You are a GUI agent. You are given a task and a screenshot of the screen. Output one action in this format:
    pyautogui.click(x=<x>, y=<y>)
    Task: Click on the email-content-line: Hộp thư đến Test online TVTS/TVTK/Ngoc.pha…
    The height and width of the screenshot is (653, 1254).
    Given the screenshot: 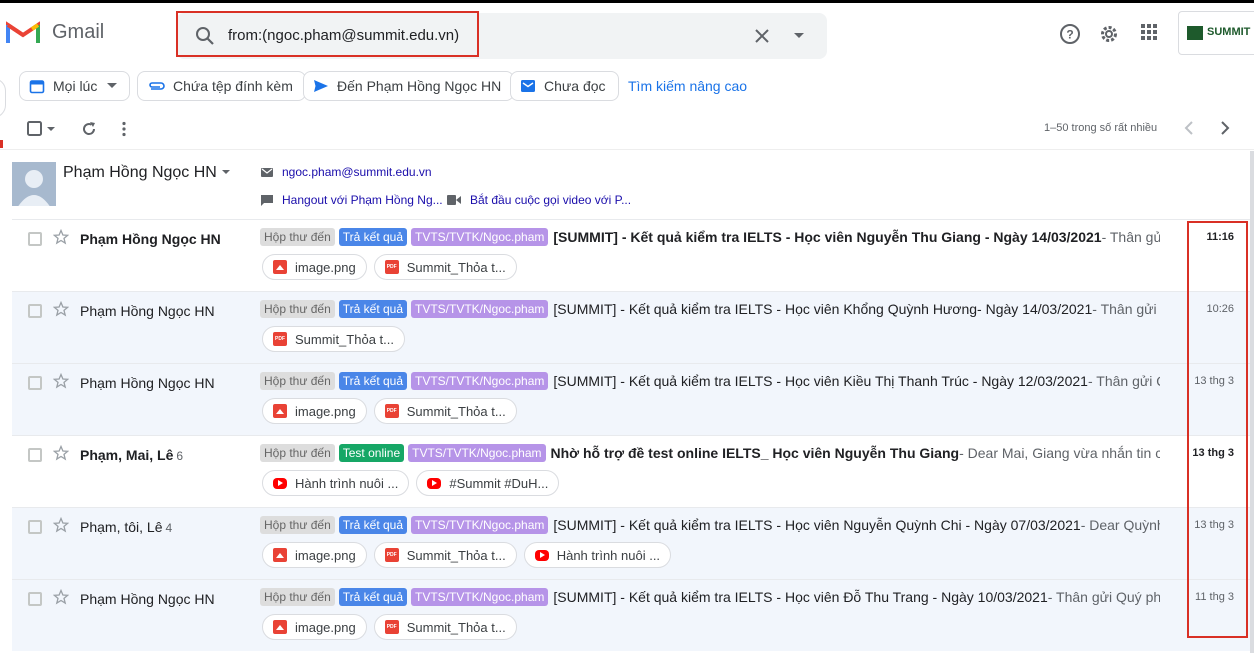 What is the action you would take?
    pyautogui.click(x=710, y=453)
    